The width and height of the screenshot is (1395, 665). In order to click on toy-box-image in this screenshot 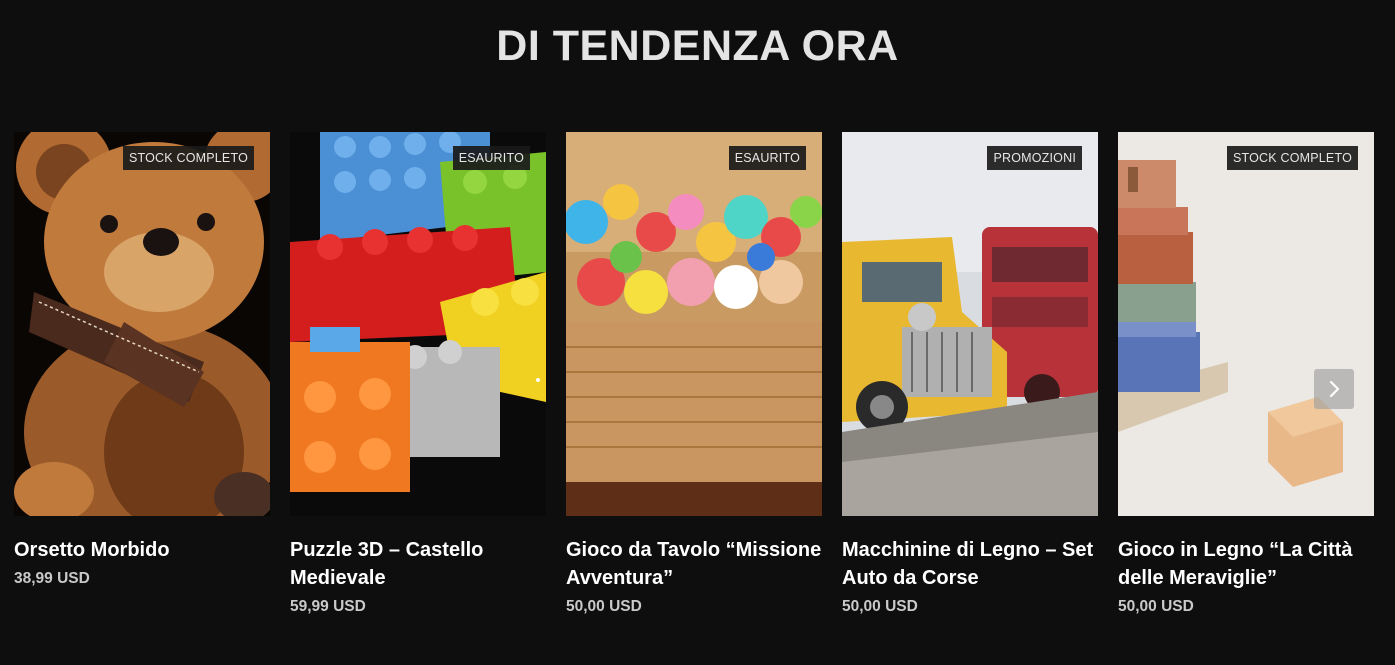, I will do `click(694, 324)`.